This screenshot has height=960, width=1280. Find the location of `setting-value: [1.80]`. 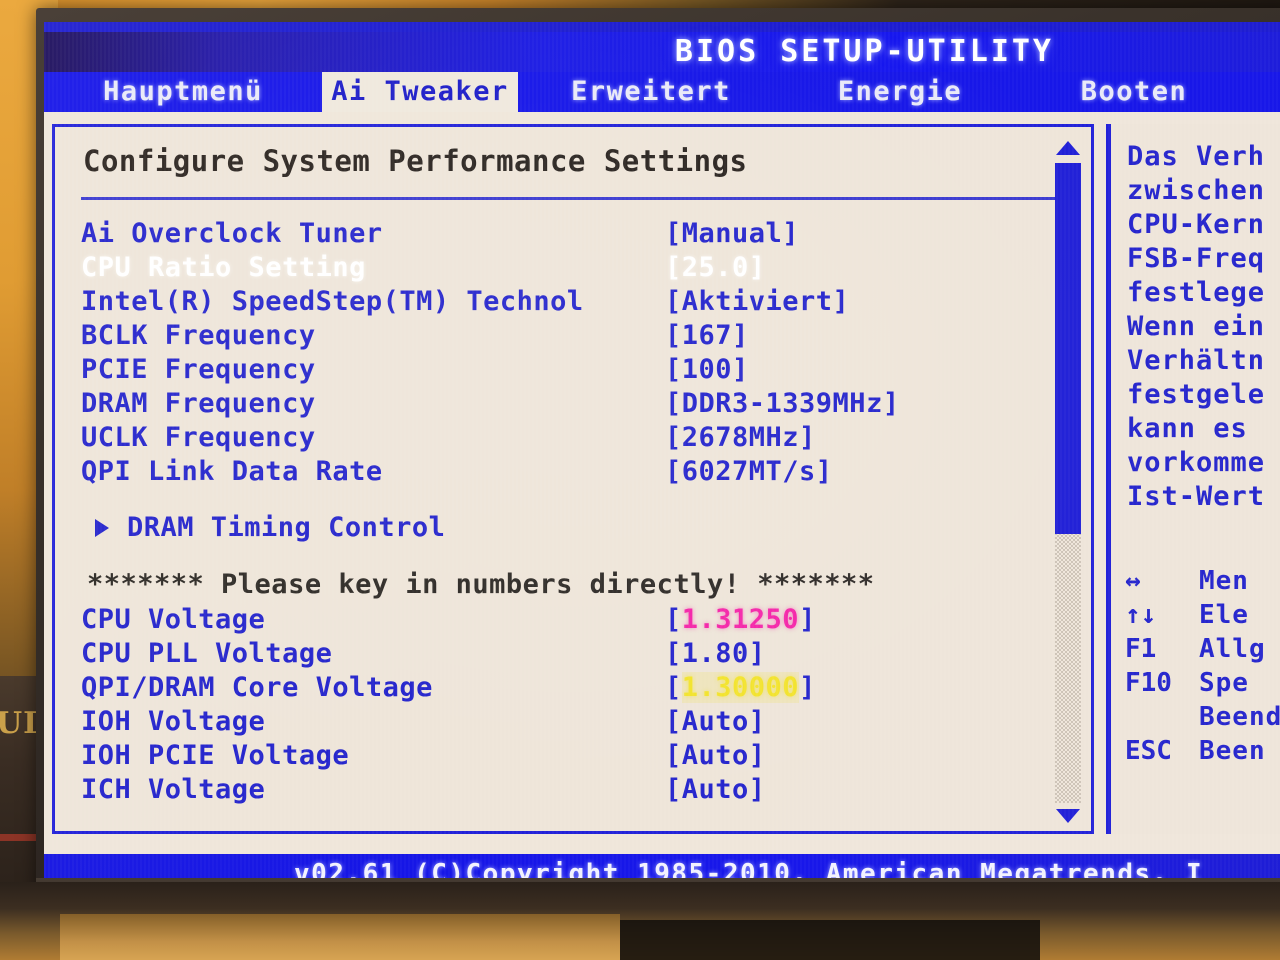

setting-value: [1.80] is located at coordinates (715, 654).